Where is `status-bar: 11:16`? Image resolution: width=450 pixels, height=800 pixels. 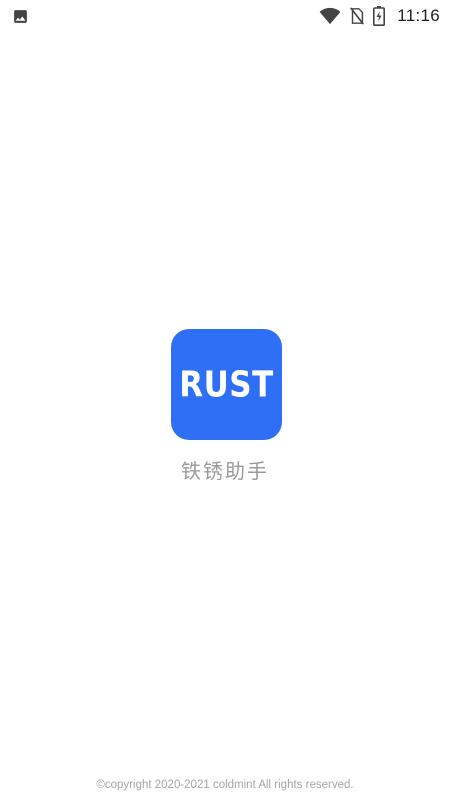 status-bar: 11:16 is located at coordinates (225, 16).